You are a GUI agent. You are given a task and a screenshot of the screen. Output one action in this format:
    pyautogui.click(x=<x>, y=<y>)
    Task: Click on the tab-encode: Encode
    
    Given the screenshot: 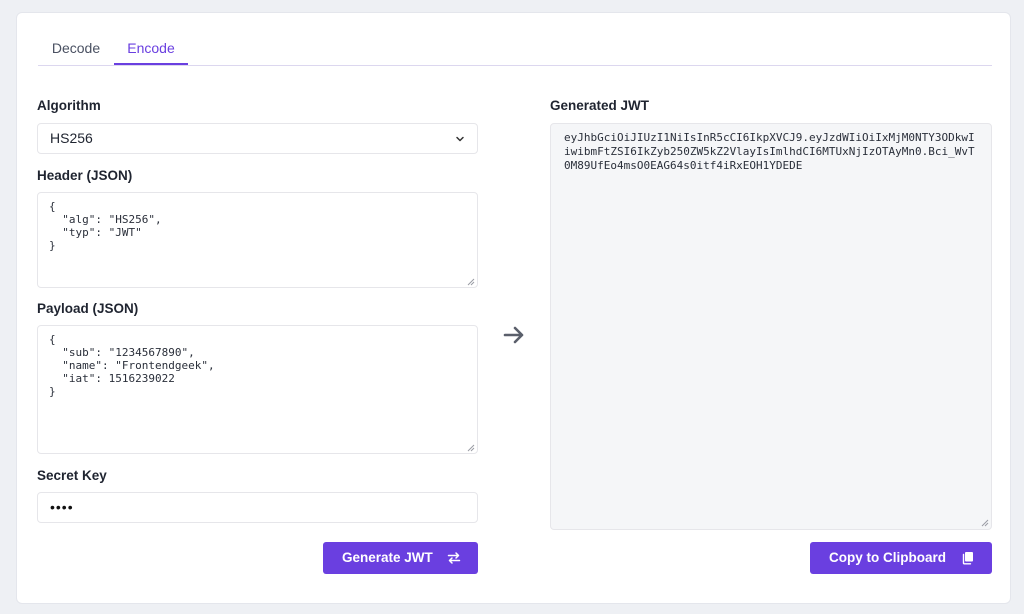 What is the action you would take?
    pyautogui.click(x=151, y=50)
    